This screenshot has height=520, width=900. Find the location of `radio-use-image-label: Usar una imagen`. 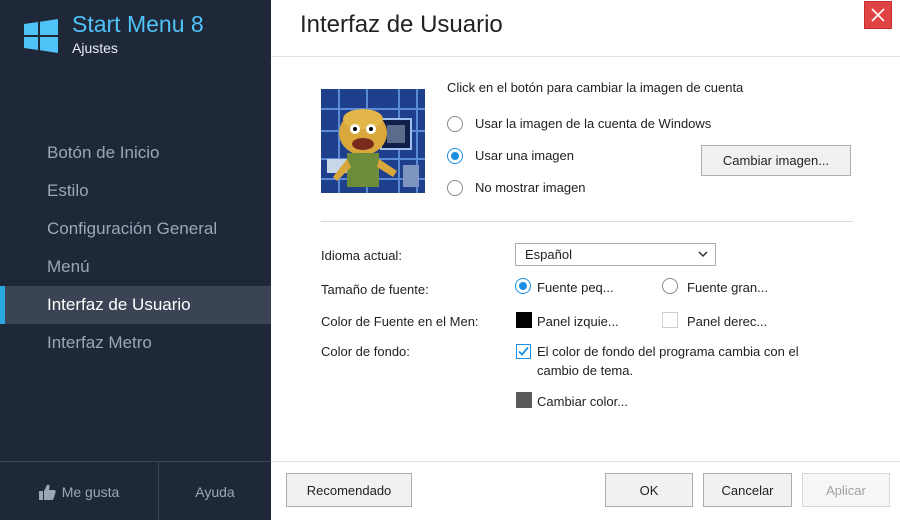

radio-use-image-label: Usar una imagen is located at coordinates (524, 155).